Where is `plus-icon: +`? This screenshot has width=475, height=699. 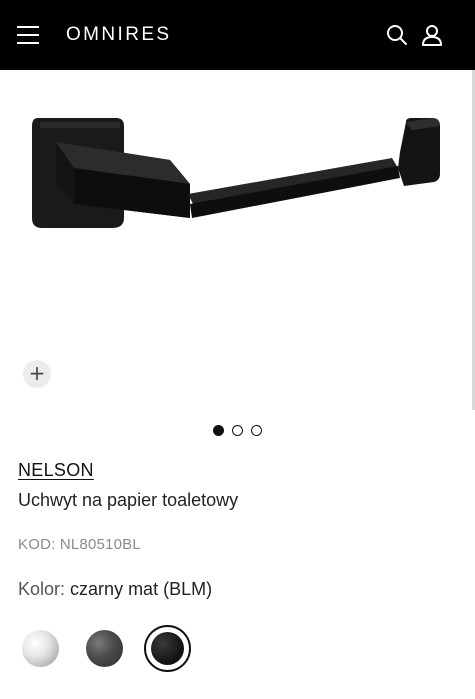 plus-icon: + is located at coordinates (37, 373).